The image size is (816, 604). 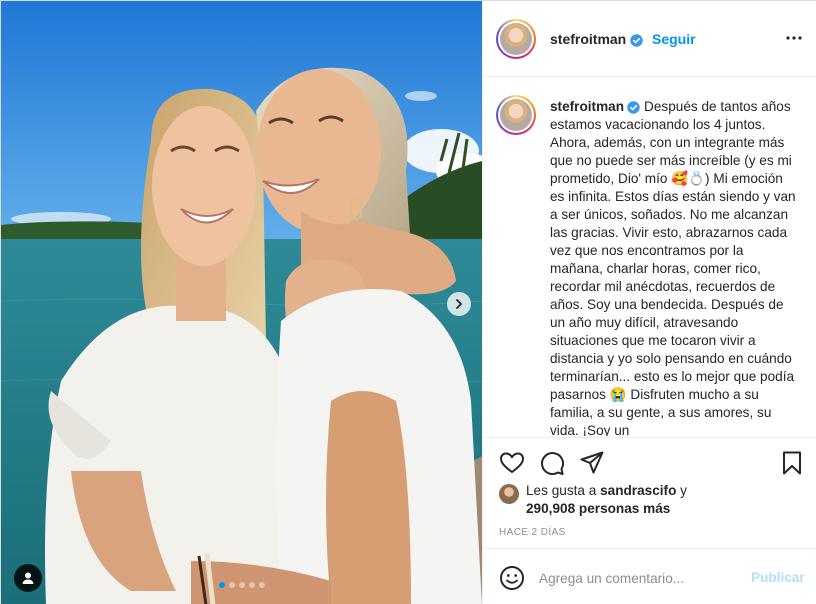 What do you see at coordinates (683, 490) in the screenshot?
I see `likes-connector: y` at bounding box center [683, 490].